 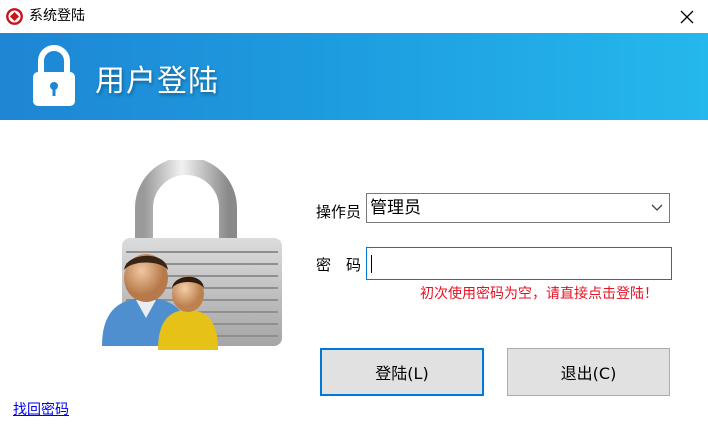 I want to click on password-field, so click(x=519, y=263).